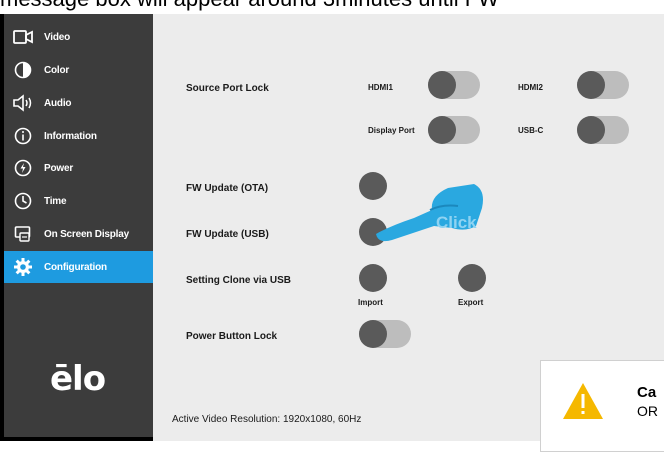 This screenshot has height=452, width=664. Describe the element at coordinates (23, 37) in the screenshot. I see `video-camera-icon` at that location.